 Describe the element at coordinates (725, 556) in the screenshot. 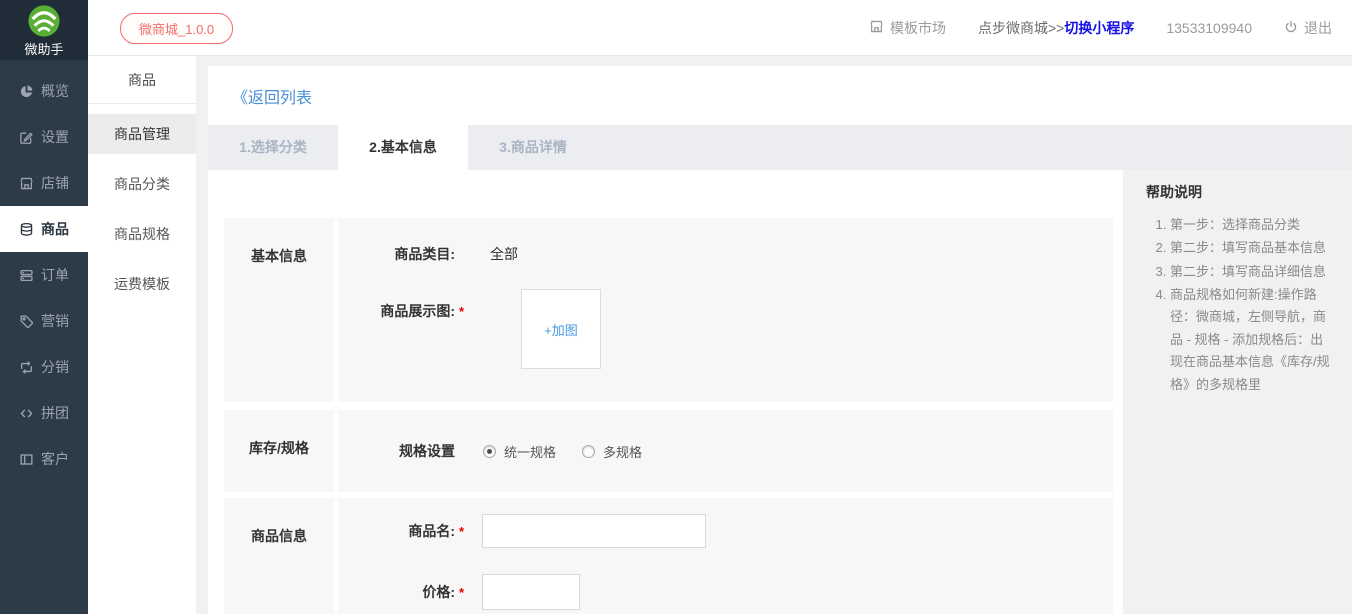

I see `section-body: 商品名: * 价格: *` at that location.